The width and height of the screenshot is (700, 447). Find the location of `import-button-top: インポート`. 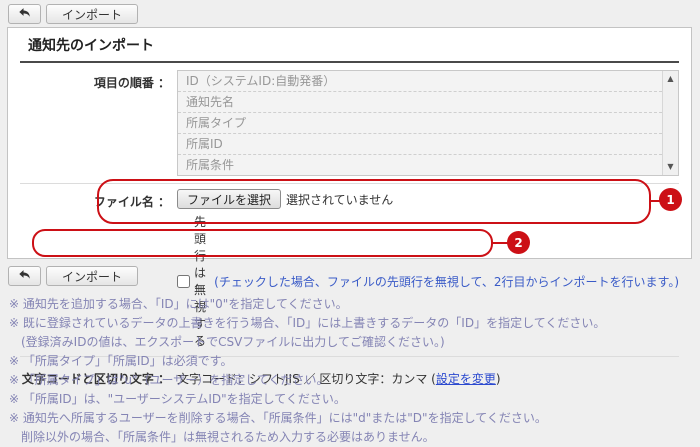

import-button-top: インポート is located at coordinates (92, 14).